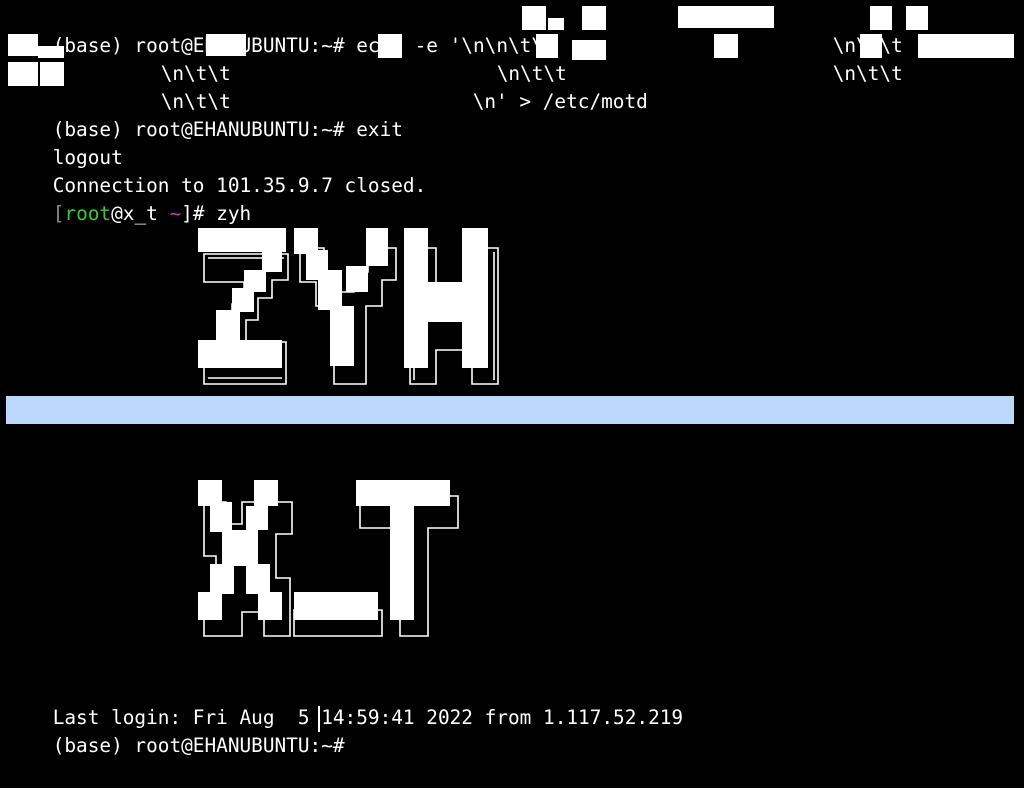 The width and height of the screenshot is (1024, 788). What do you see at coordinates (204, 745) in the screenshot?
I see `shell-prompt-text: (base) root@EHANUBUNTU:~#` at bounding box center [204, 745].